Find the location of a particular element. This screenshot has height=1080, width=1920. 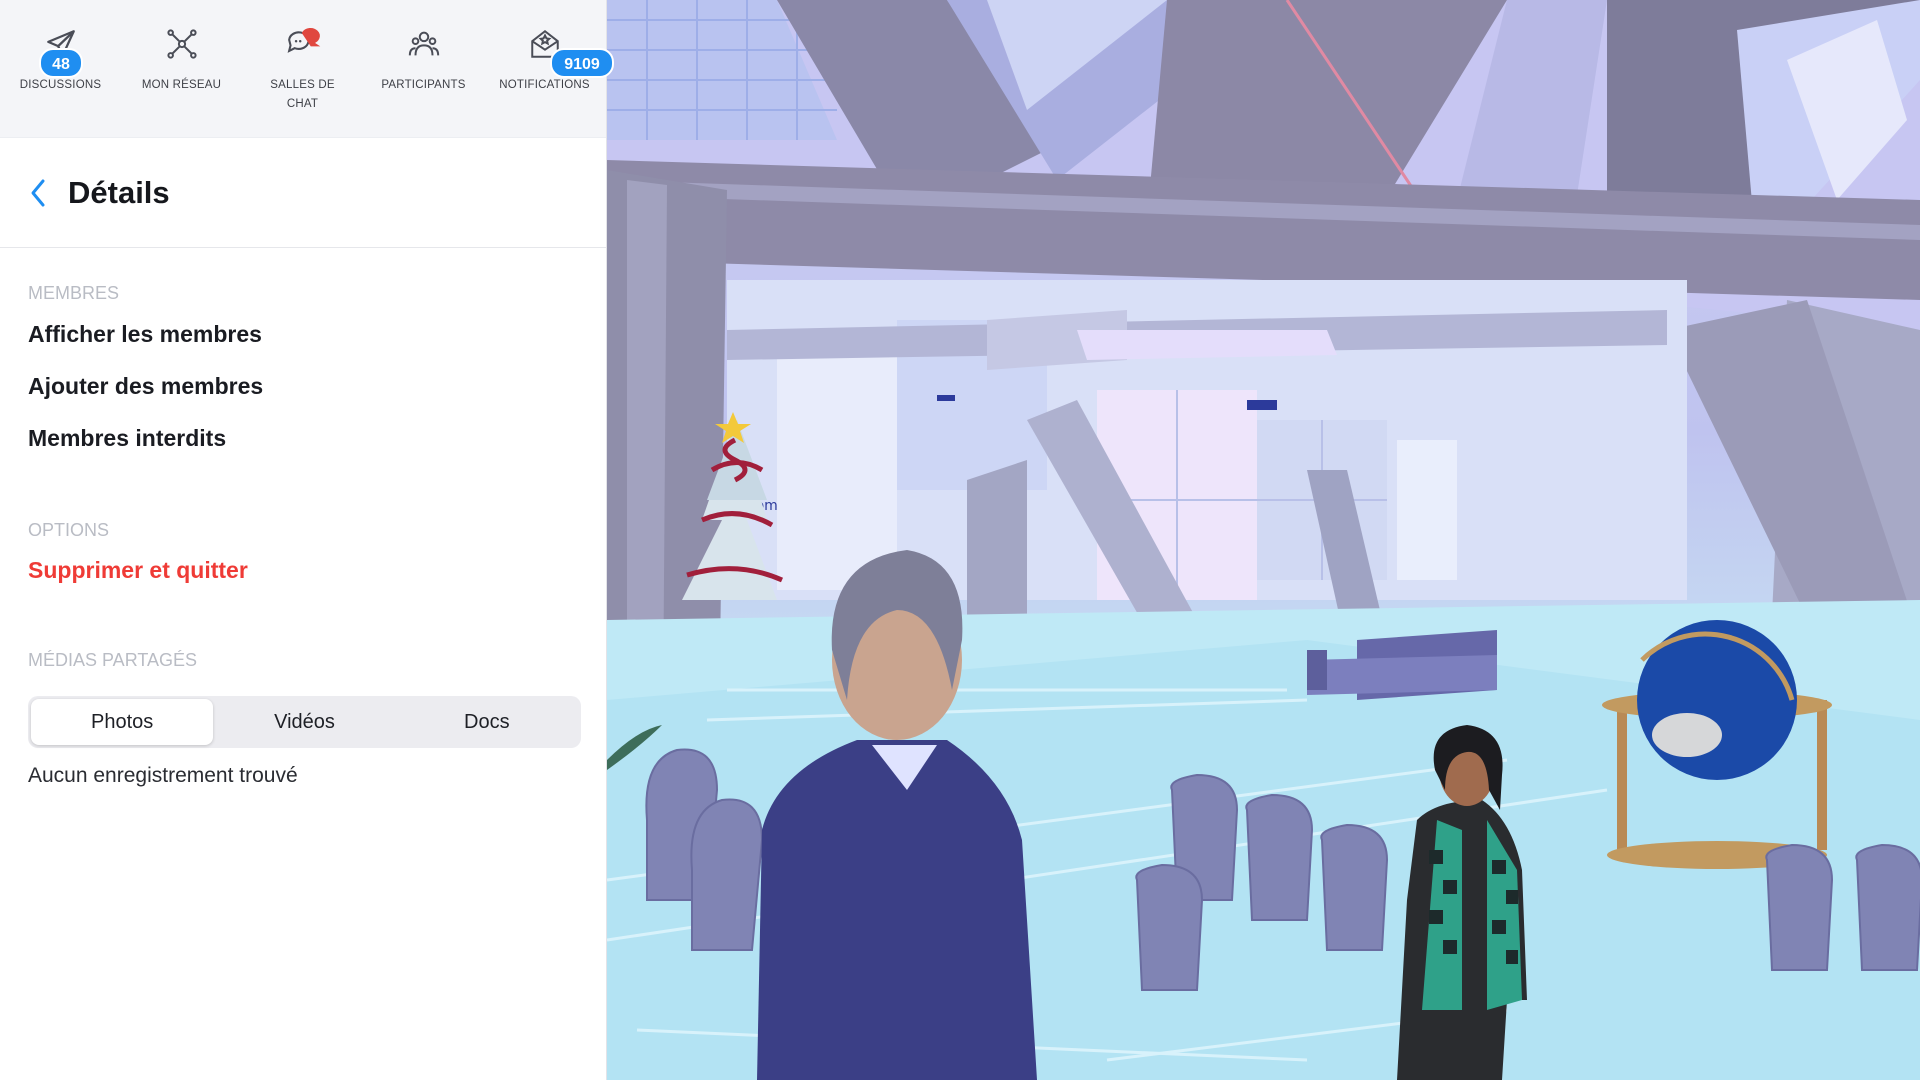

network-icon is located at coordinates (182, 44).